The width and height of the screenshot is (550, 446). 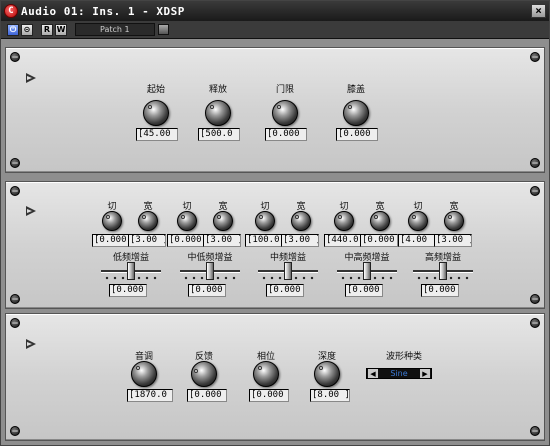 I want to click on patch-name-field: Patch 1, so click(x=115, y=29).